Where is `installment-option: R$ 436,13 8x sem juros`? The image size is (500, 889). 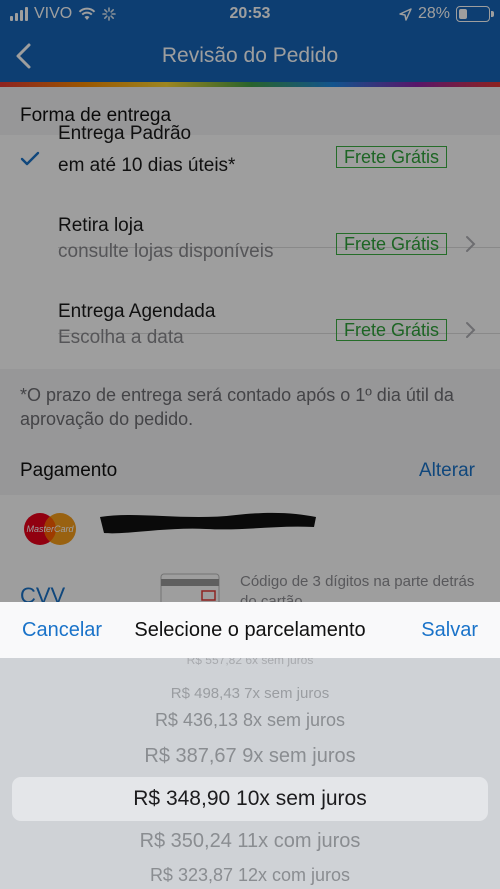
installment-option: R$ 436,13 8x sem juros is located at coordinates (250, 720).